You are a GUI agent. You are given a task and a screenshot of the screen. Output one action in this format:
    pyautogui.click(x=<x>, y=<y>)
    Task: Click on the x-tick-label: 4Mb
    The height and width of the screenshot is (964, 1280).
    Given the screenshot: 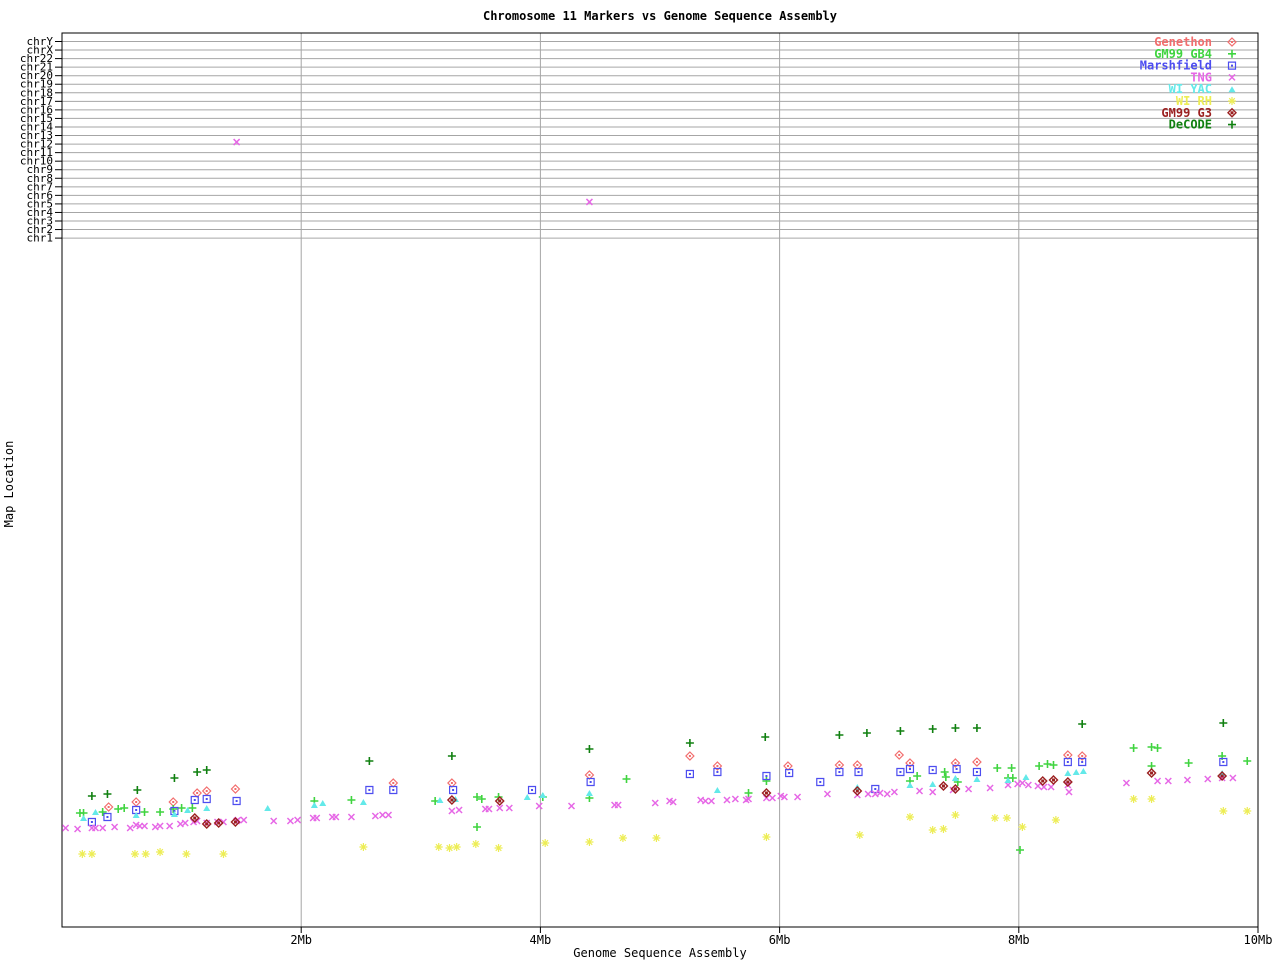 What is the action you would take?
    pyautogui.click(x=541, y=940)
    